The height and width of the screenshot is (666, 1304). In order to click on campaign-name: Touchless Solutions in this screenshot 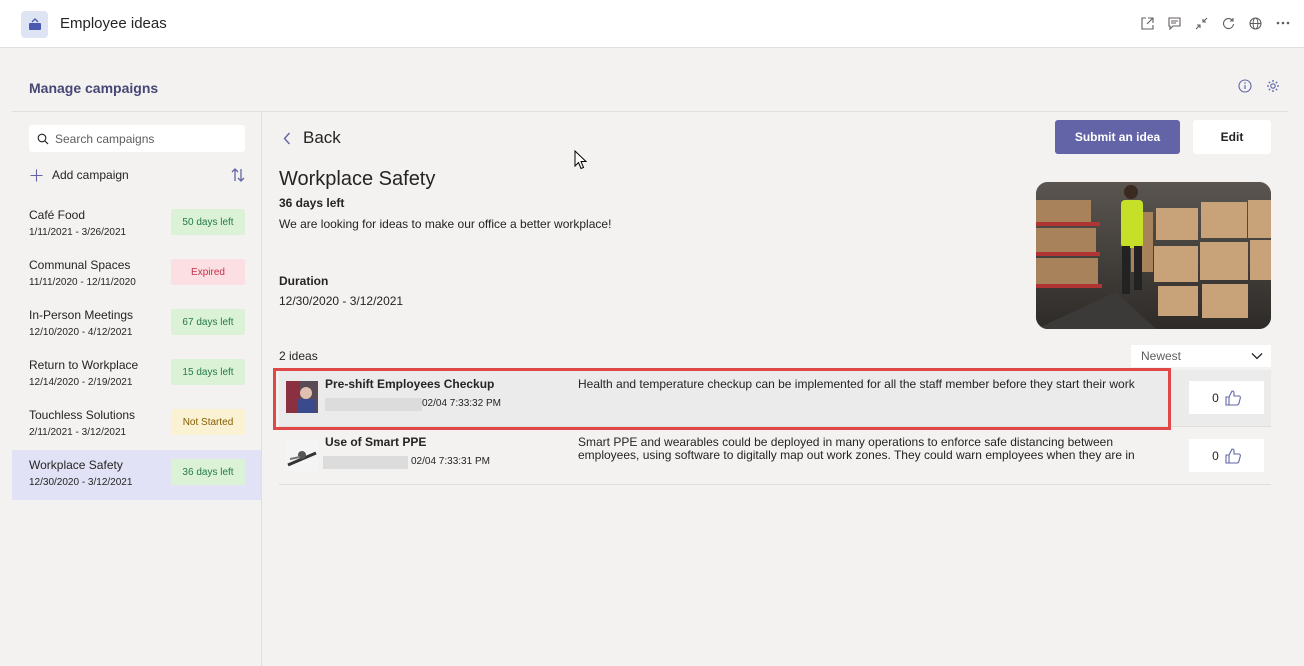, I will do `click(82, 415)`.